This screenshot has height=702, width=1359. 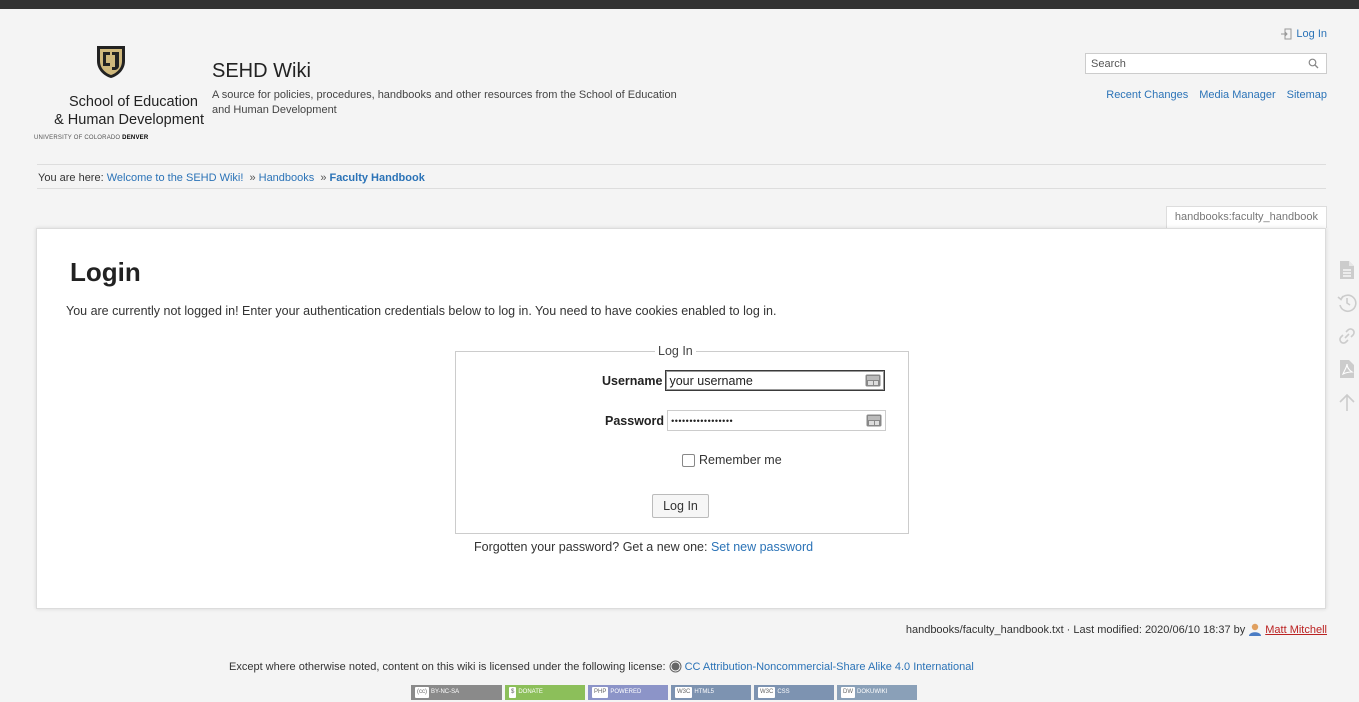 What do you see at coordinates (635, 420) in the screenshot?
I see `password-label: Password` at bounding box center [635, 420].